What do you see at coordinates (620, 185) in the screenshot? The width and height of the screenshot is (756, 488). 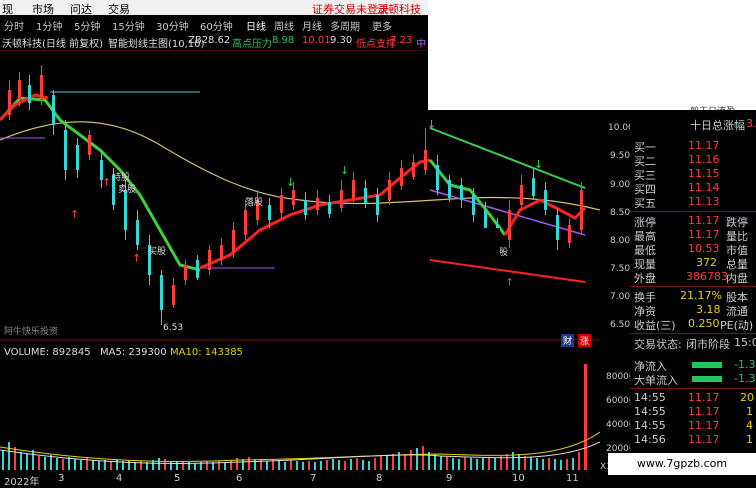 I see `price-tick: 9.00` at bounding box center [620, 185].